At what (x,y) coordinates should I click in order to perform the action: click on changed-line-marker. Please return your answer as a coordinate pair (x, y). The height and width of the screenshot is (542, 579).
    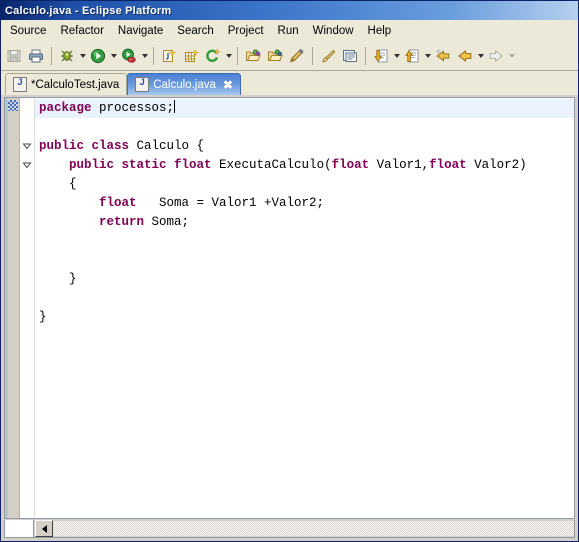
    Looking at the image, I should click on (13, 105).